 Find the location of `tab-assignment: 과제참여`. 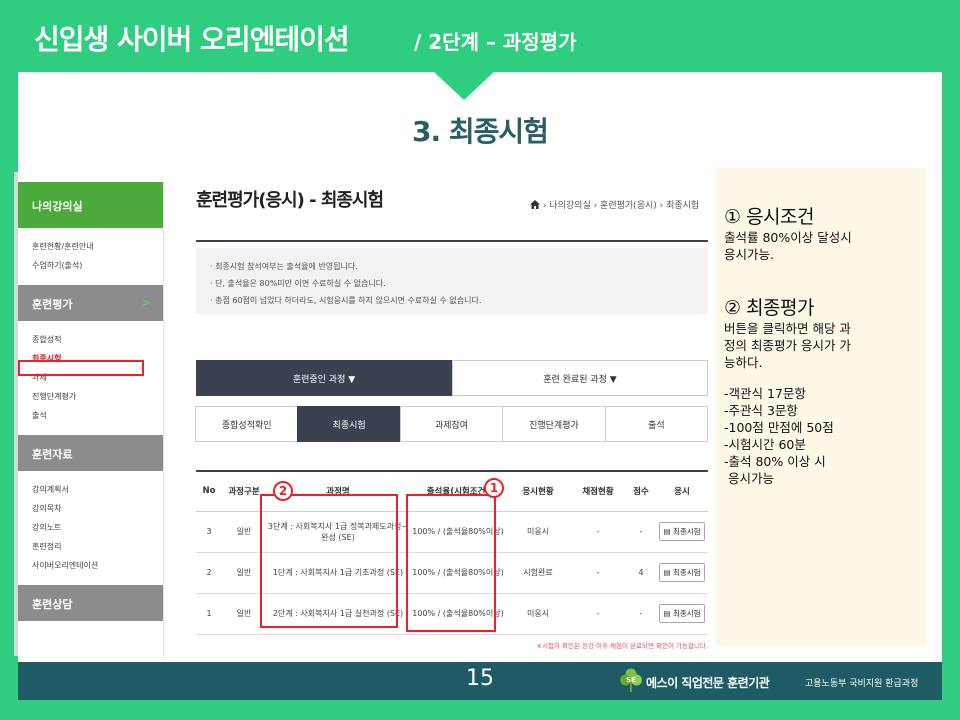

tab-assignment: 과제참여 is located at coordinates (451, 424).